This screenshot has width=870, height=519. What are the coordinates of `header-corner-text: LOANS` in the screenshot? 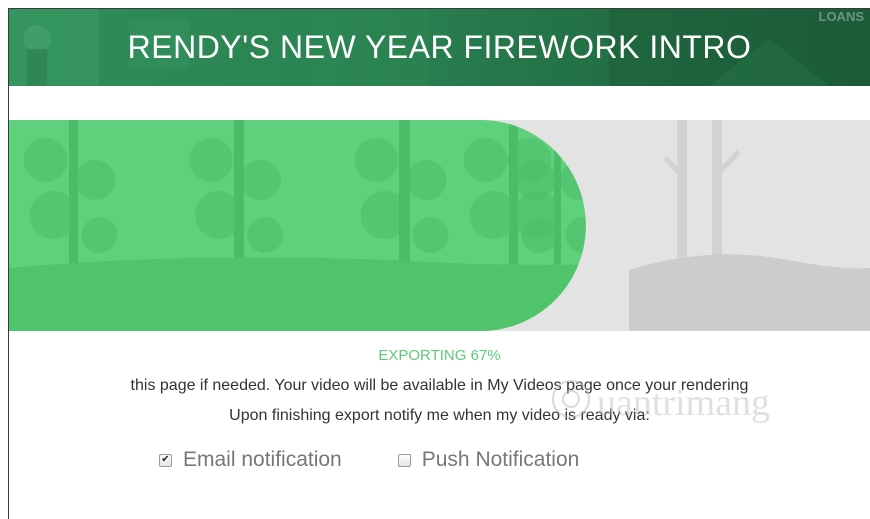 It's located at (841, 16).